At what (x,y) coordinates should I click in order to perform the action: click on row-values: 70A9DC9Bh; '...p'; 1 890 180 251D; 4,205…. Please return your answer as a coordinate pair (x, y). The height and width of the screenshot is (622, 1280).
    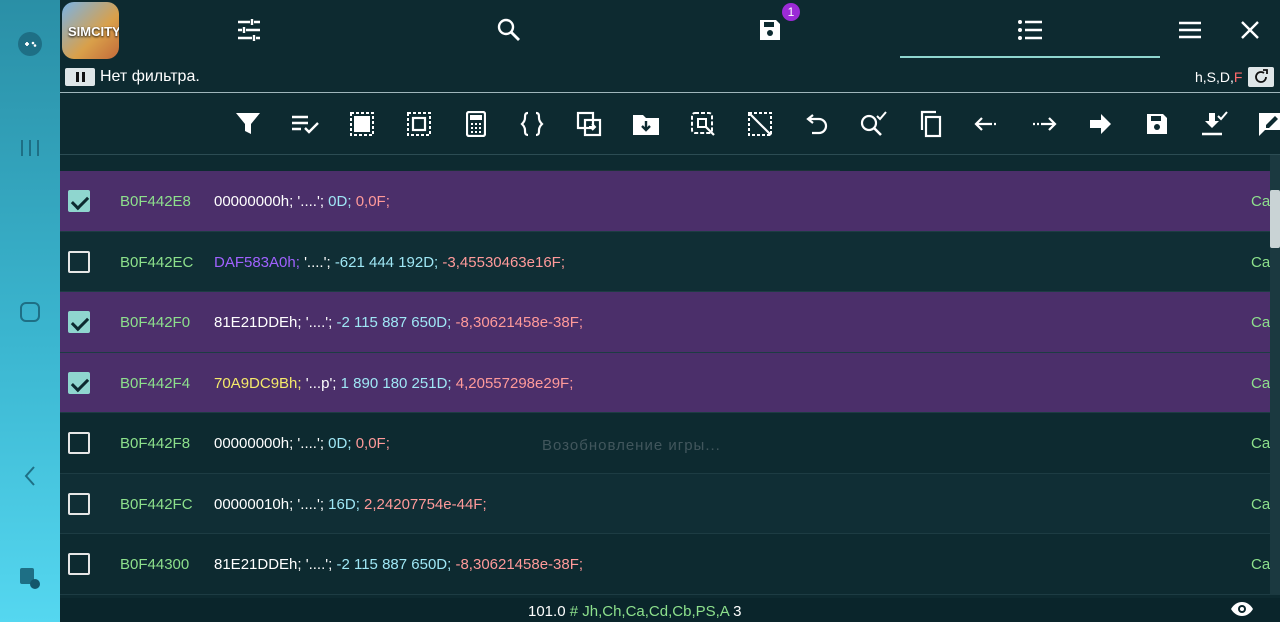
    Looking at the image, I should click on (393, 383).